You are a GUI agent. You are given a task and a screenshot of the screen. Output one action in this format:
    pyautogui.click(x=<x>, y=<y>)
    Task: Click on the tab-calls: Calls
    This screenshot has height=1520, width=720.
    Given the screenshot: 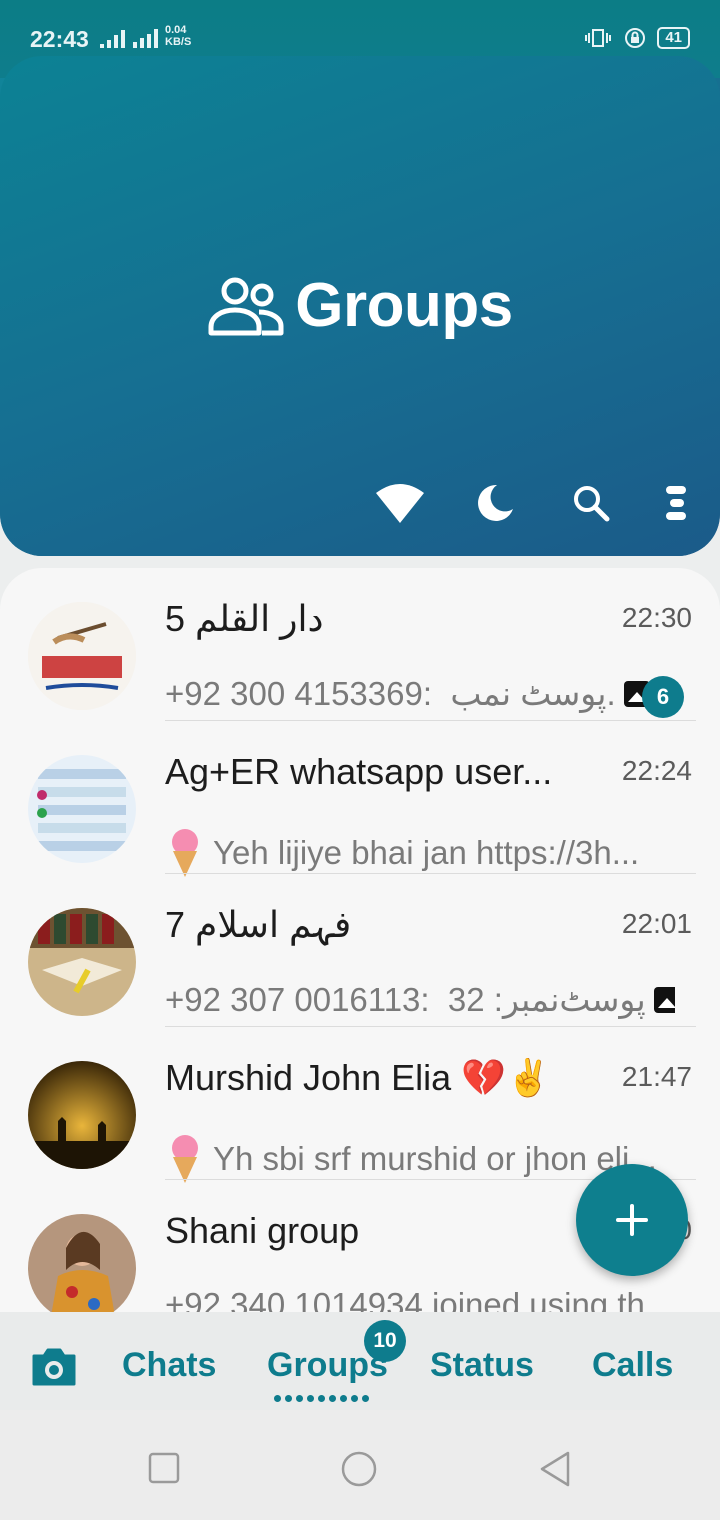 What is the action you would take?
    pyautogui.click(x=632, y=1365)
    